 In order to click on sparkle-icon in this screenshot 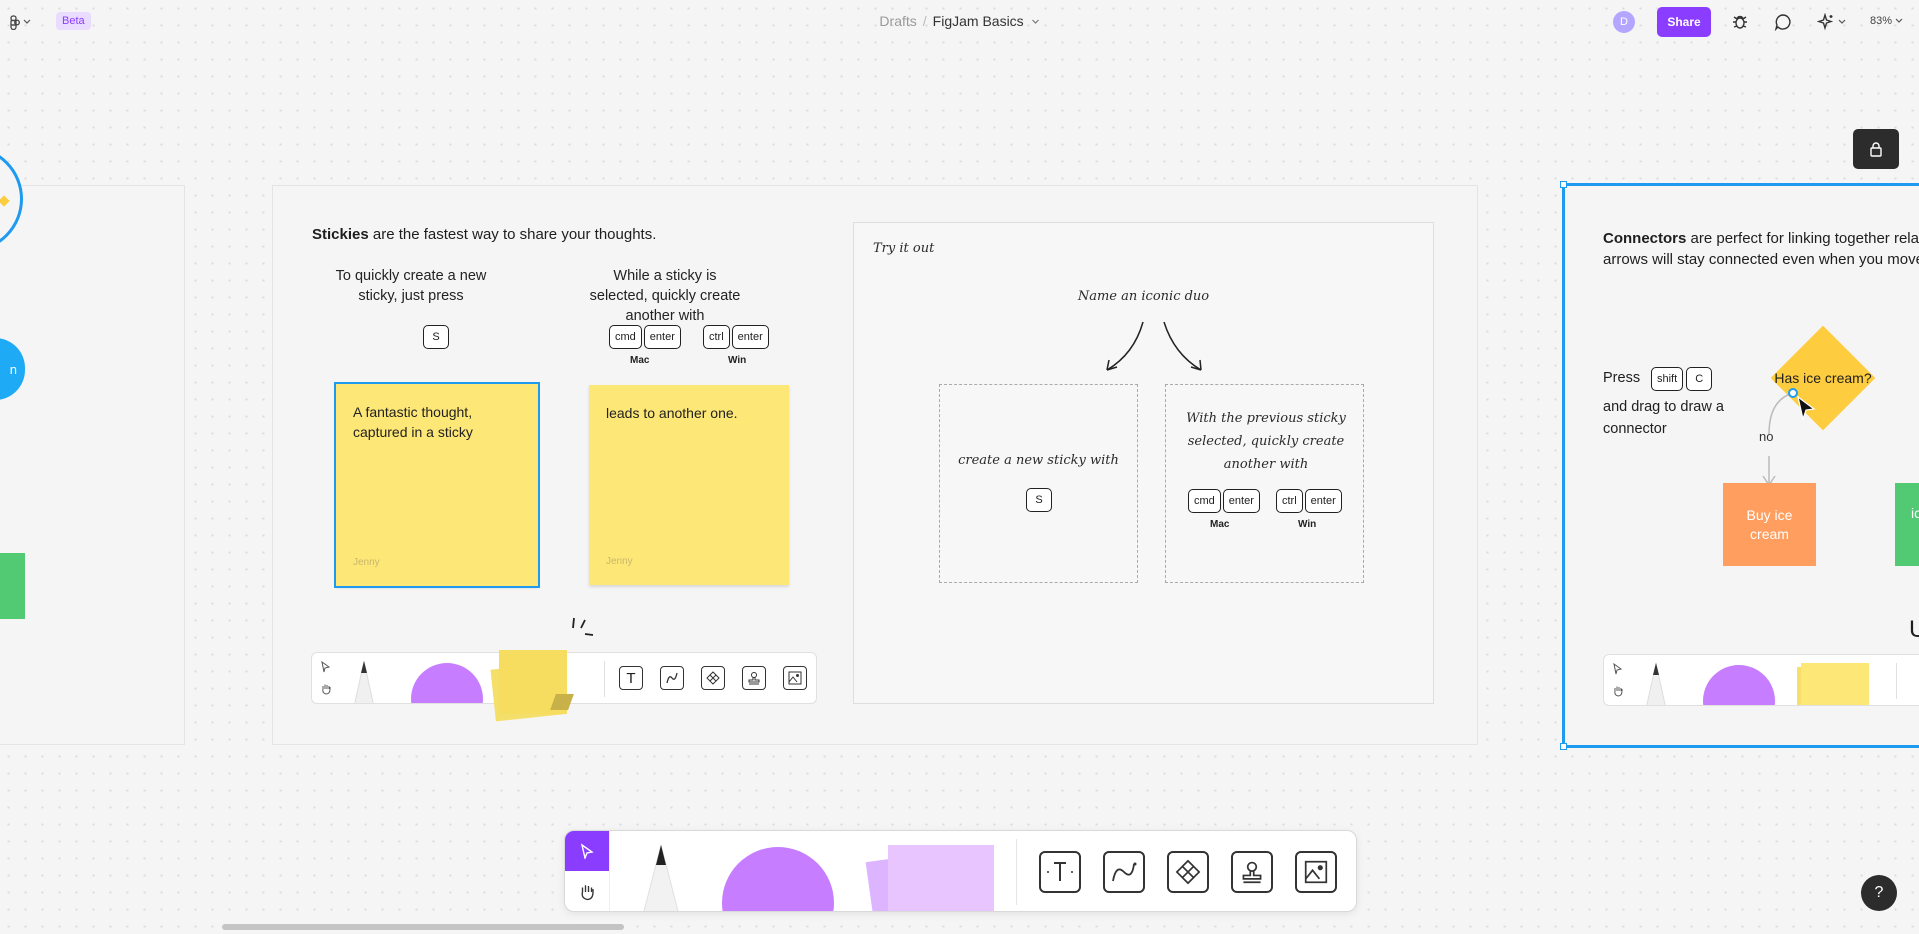, I will do `click(1824, 22)`.